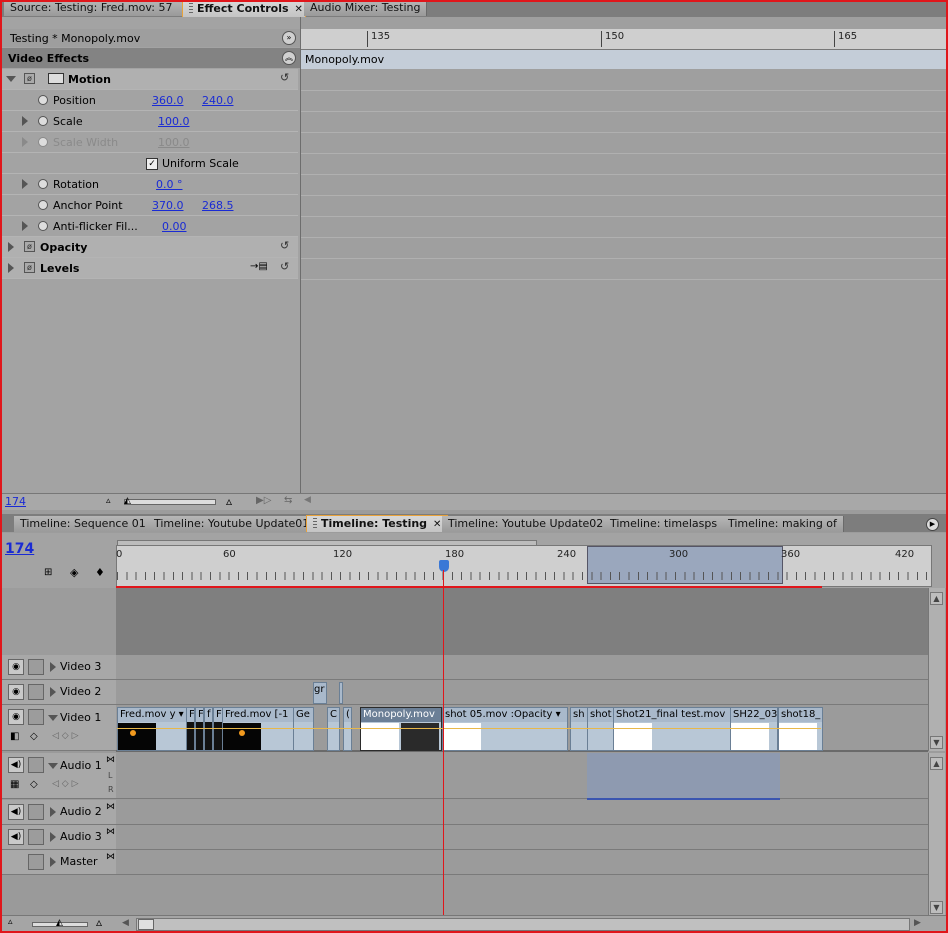  What do you see at coordinates (443, 742) in the screenshot?
I see `playhead-line` at bounding box center [443, 742].